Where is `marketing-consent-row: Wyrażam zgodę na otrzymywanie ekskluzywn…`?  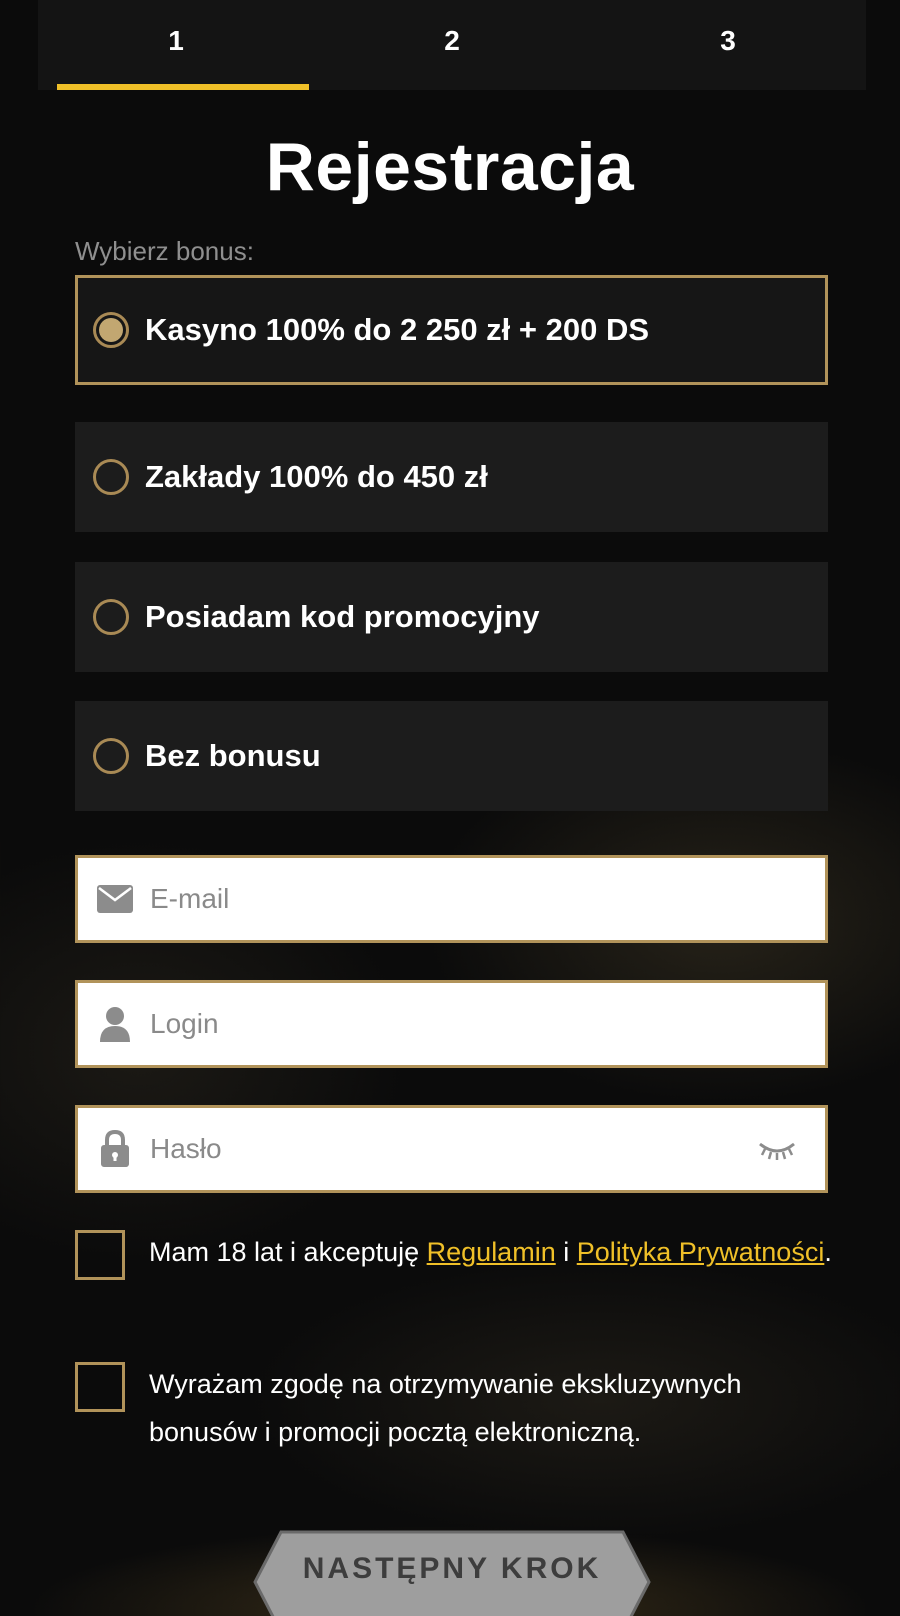 marketing-consent-row: Wyrażam zgodę na otrzymywanie ekskluzywn… is located at coordinates (455, 1408).